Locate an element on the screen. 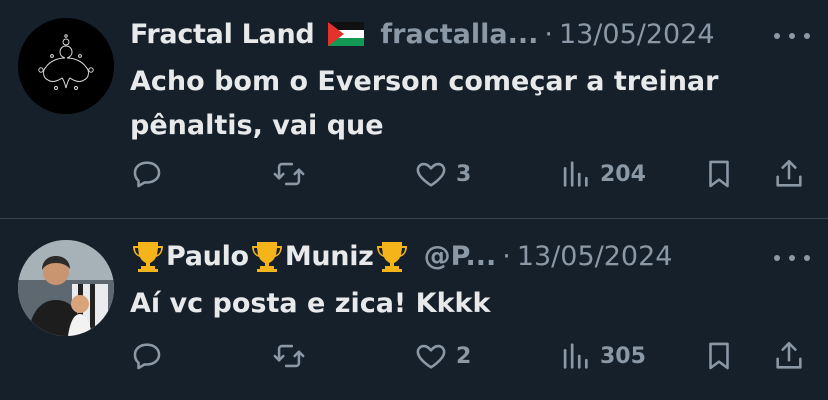 The height and width of the screenshot is (400, 828). like-button: 3 is located at coordinates (442, 174).